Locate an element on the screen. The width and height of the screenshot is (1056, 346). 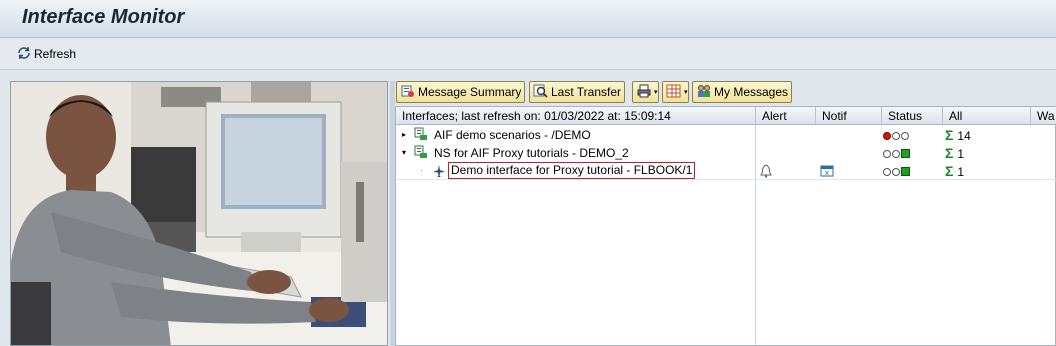
column-header-wa: Wa is located at coordinates (1043, 116).